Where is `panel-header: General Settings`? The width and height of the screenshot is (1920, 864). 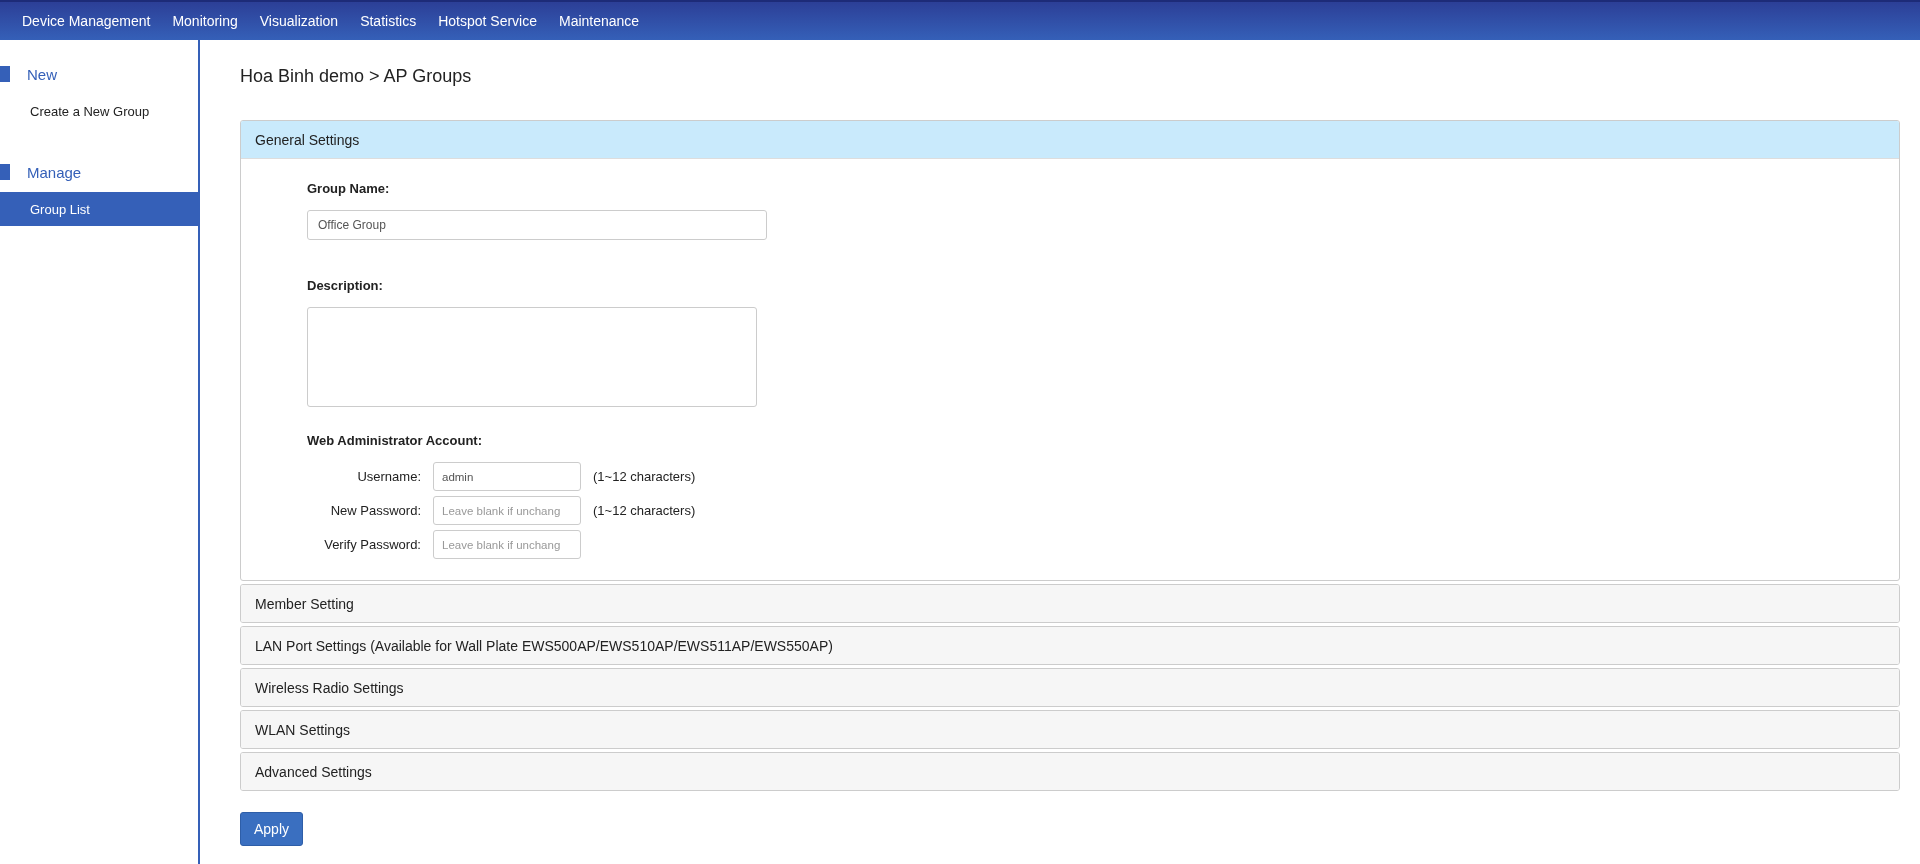 panel-header: General Settings is located at coordinates (1070, 139).